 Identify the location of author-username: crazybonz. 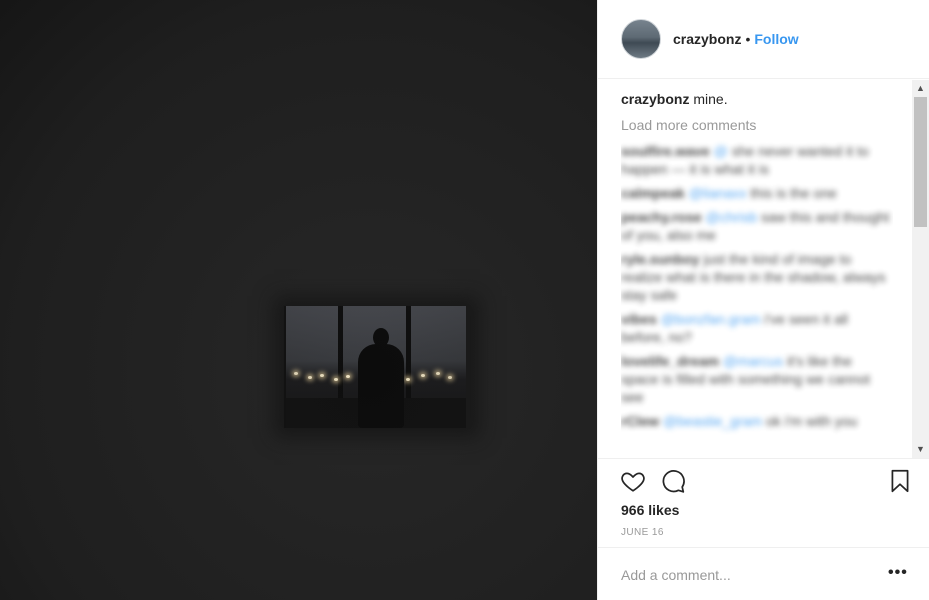
(707, 39).